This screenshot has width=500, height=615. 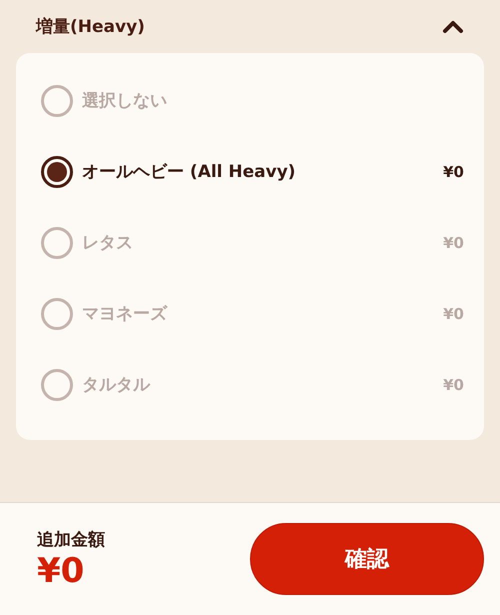 What do you see at coordinates (117, 385) in the screenshot?
I see `option-label: タルタル` at bounding box center [117, 385].